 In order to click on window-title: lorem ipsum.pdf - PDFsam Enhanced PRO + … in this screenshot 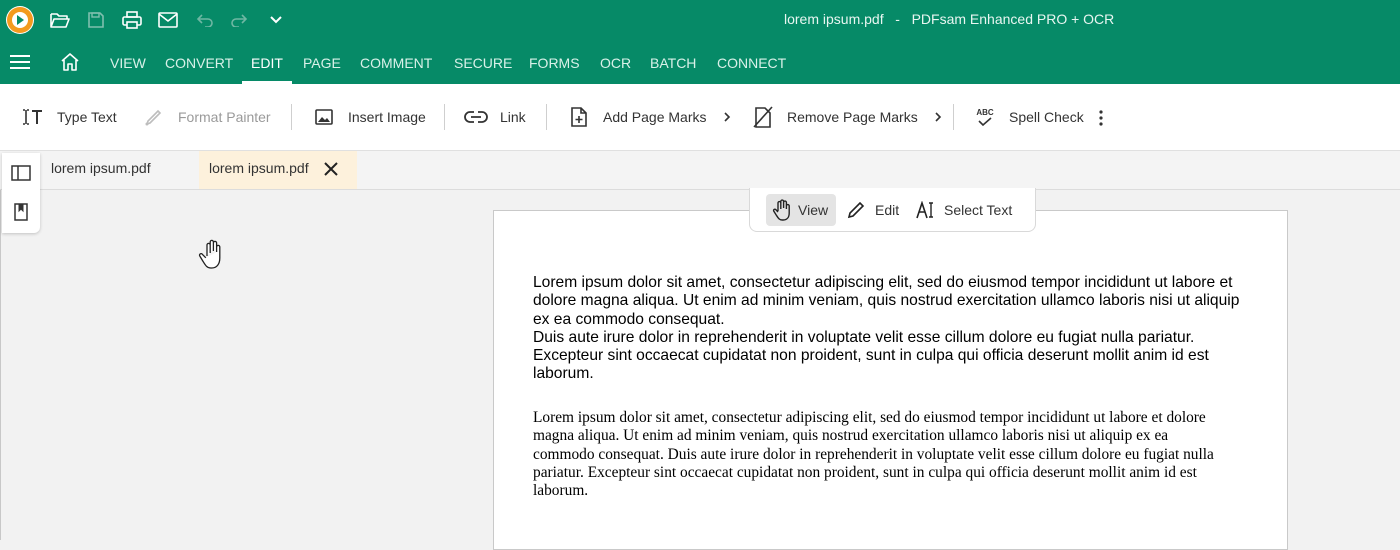, I will do `click(949, 19)`.